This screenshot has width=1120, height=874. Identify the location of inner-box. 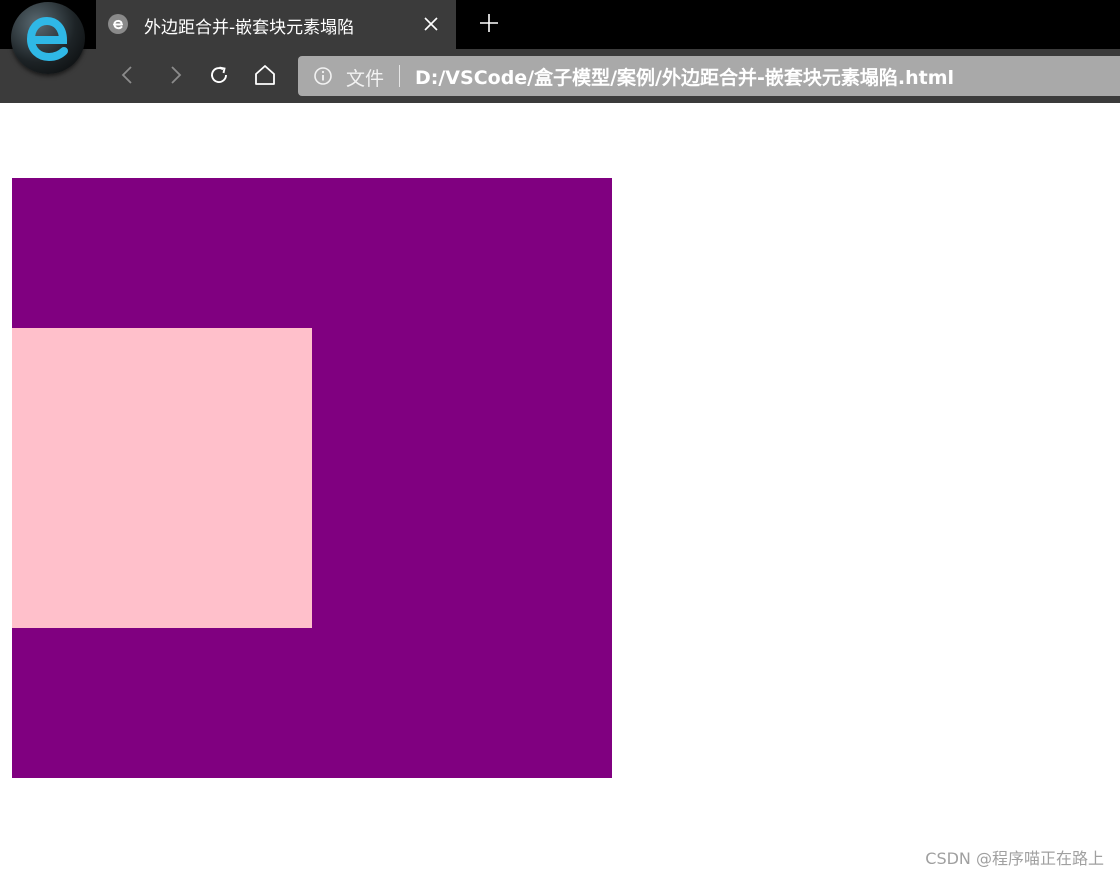
(162, 478).